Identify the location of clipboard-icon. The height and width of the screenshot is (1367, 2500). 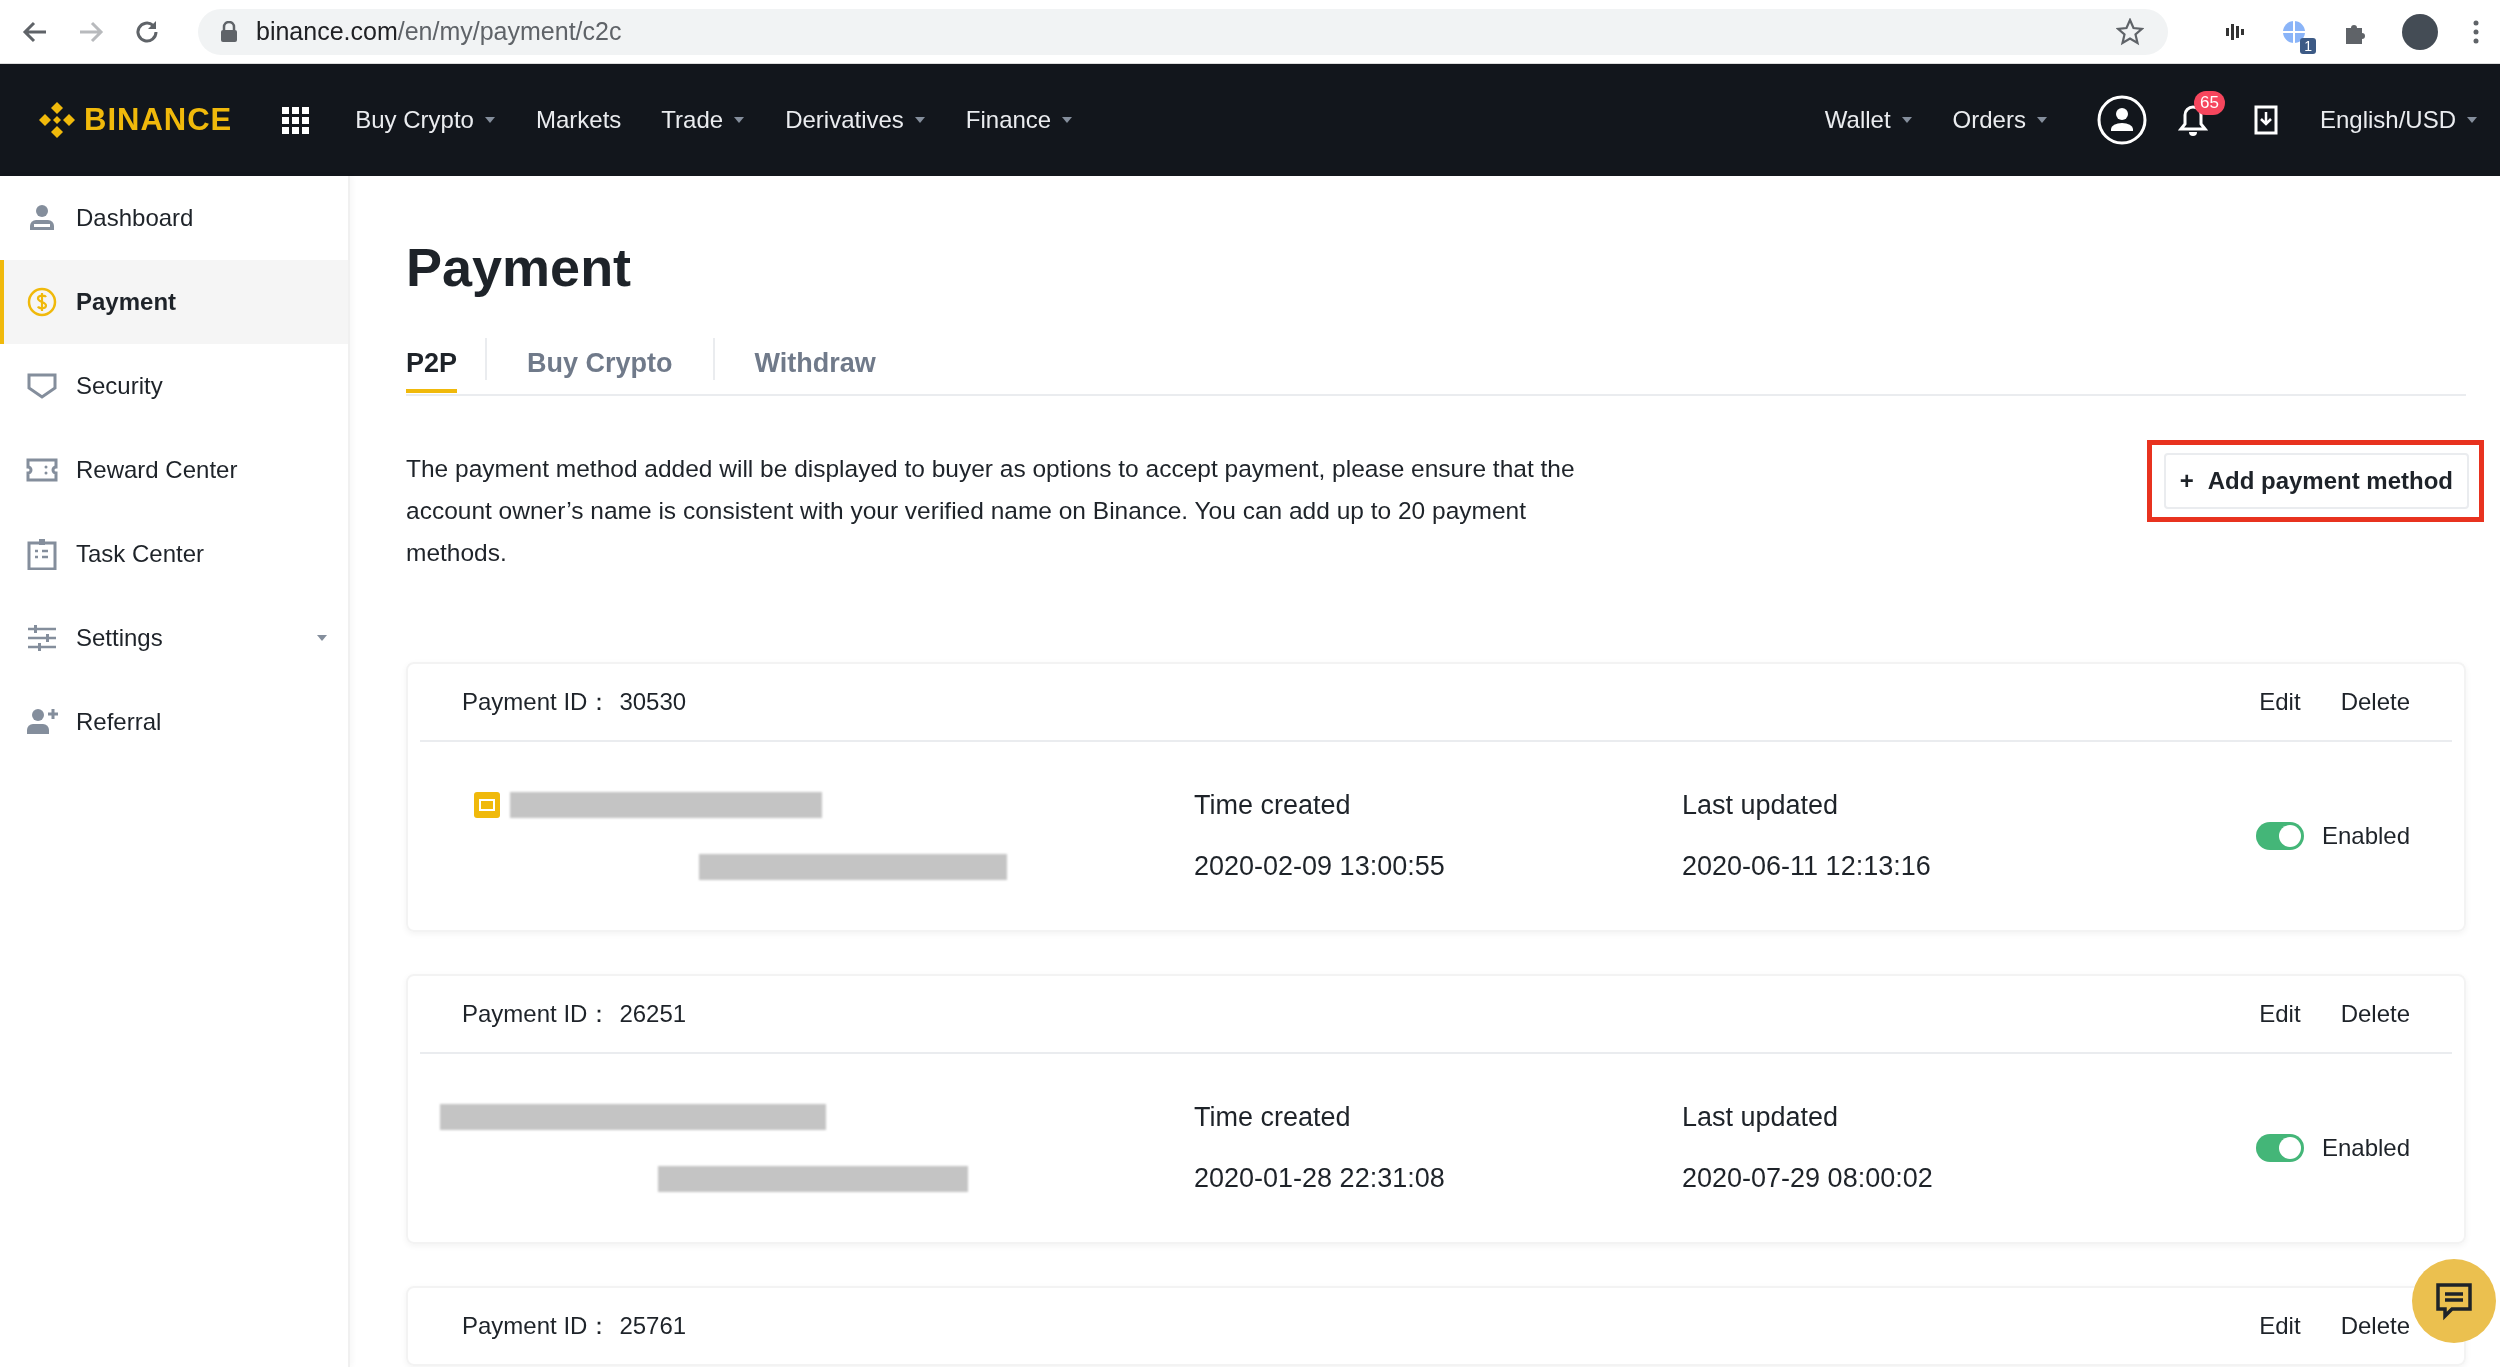
(42, 554).